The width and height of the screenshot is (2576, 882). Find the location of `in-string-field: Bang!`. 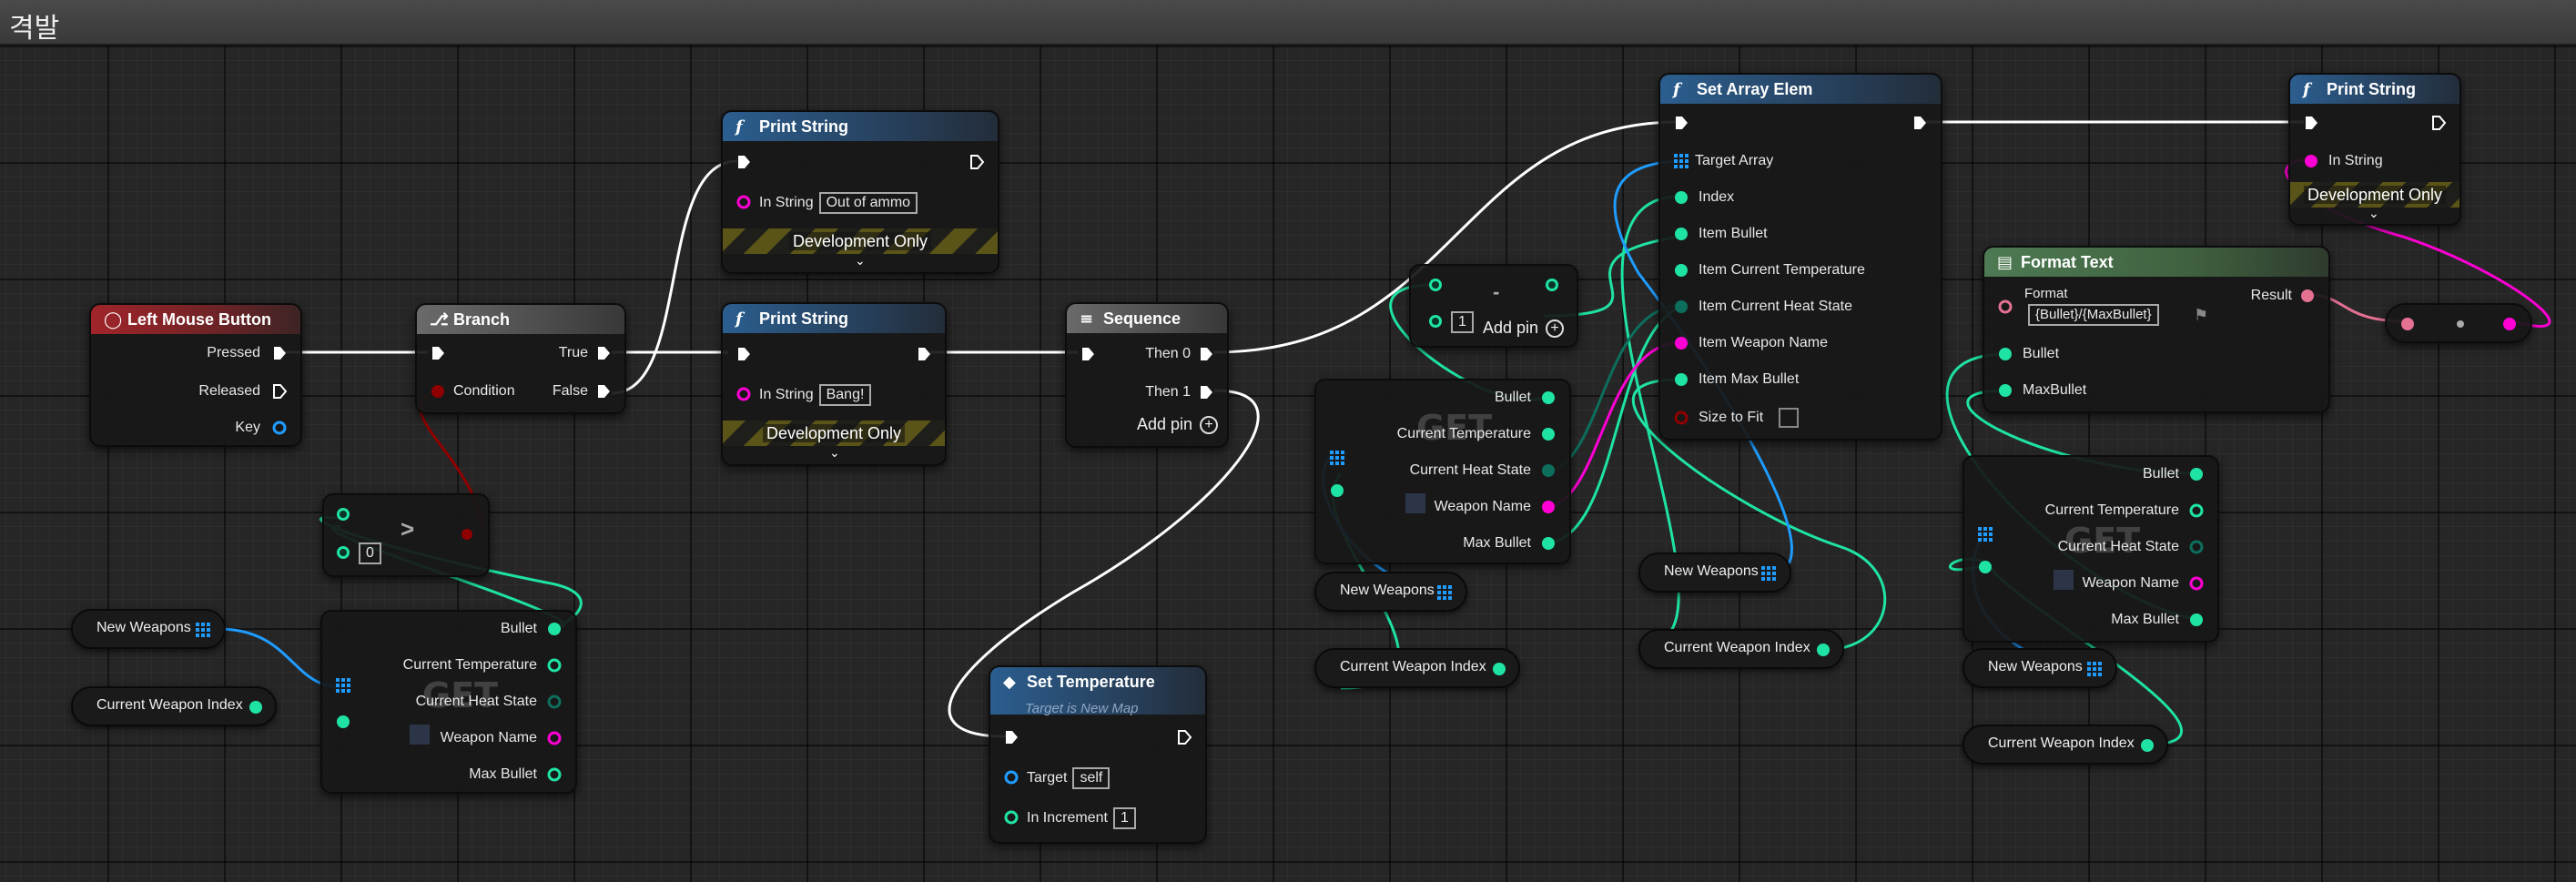

in-string-field: Bang! is located at coordinates (845, 395).